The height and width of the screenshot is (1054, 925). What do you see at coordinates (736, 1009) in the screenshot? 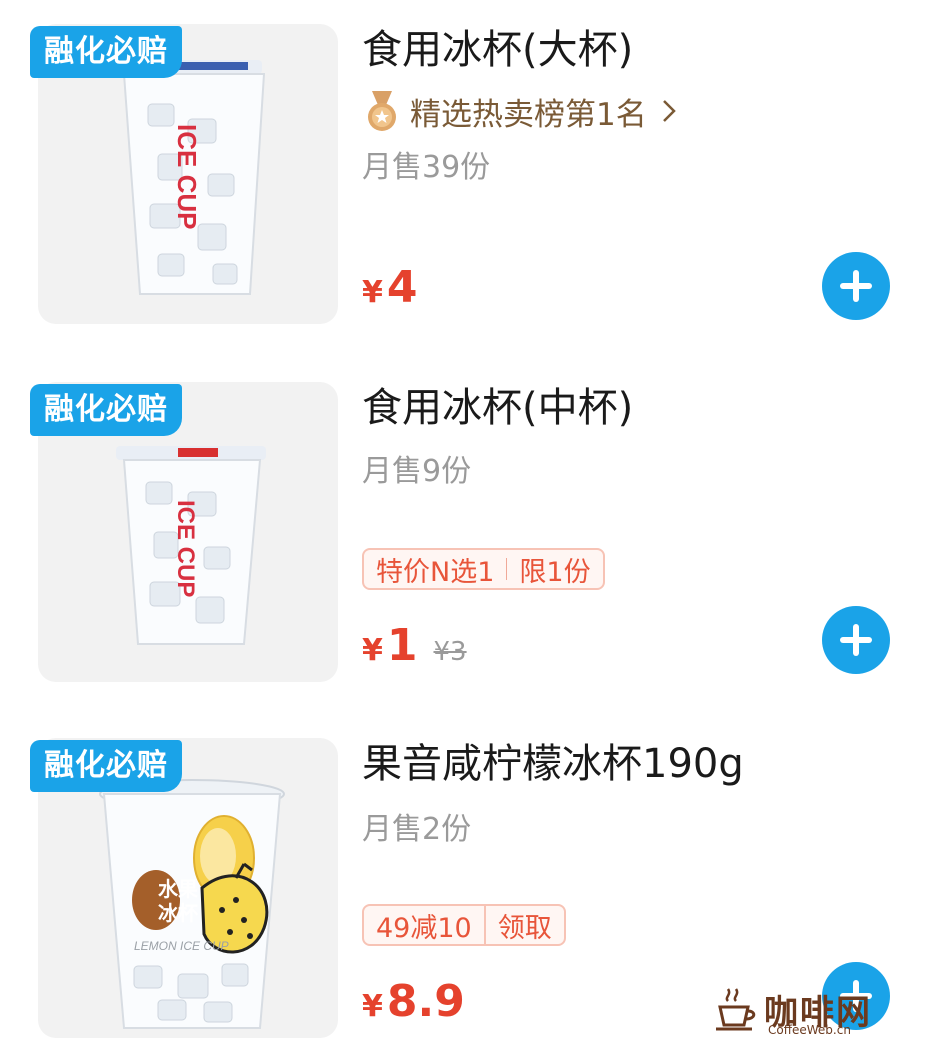
I see `coffee-cup-logo-icon` at bounding box center [736, 1009].